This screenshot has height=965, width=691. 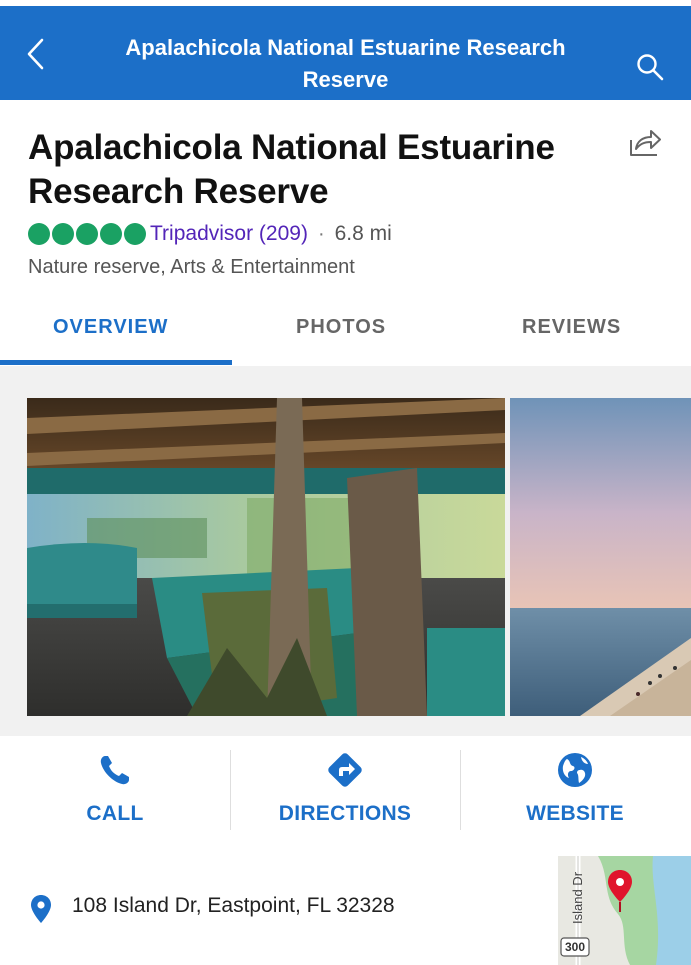 I want to click on share-icon, so click(x=645, y=142).